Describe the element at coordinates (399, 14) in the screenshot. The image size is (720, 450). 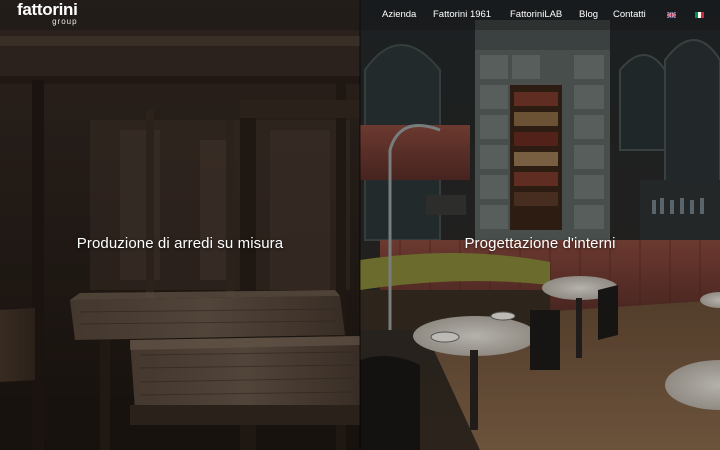
I see `nav-item-azienda: Azienda` at that location.